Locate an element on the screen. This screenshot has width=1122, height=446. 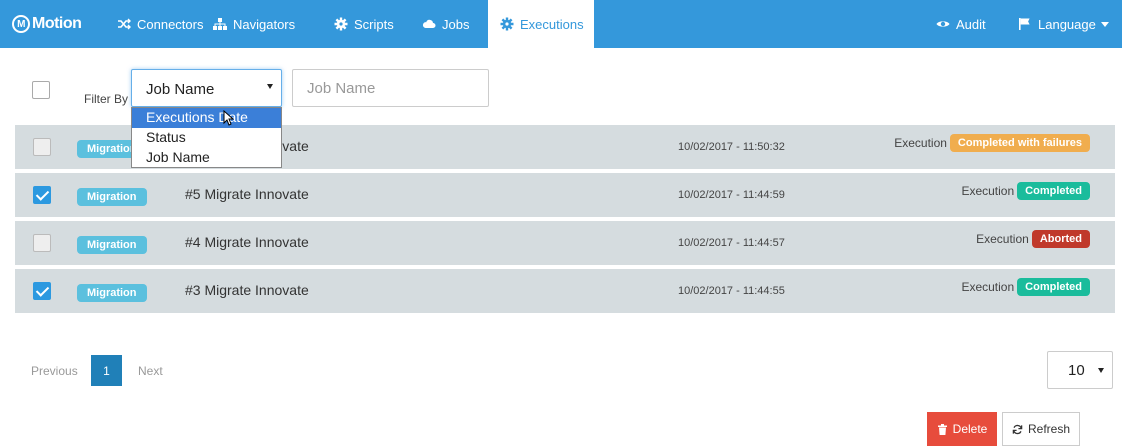
sitemap-icon is located at coordinates (220, 24).